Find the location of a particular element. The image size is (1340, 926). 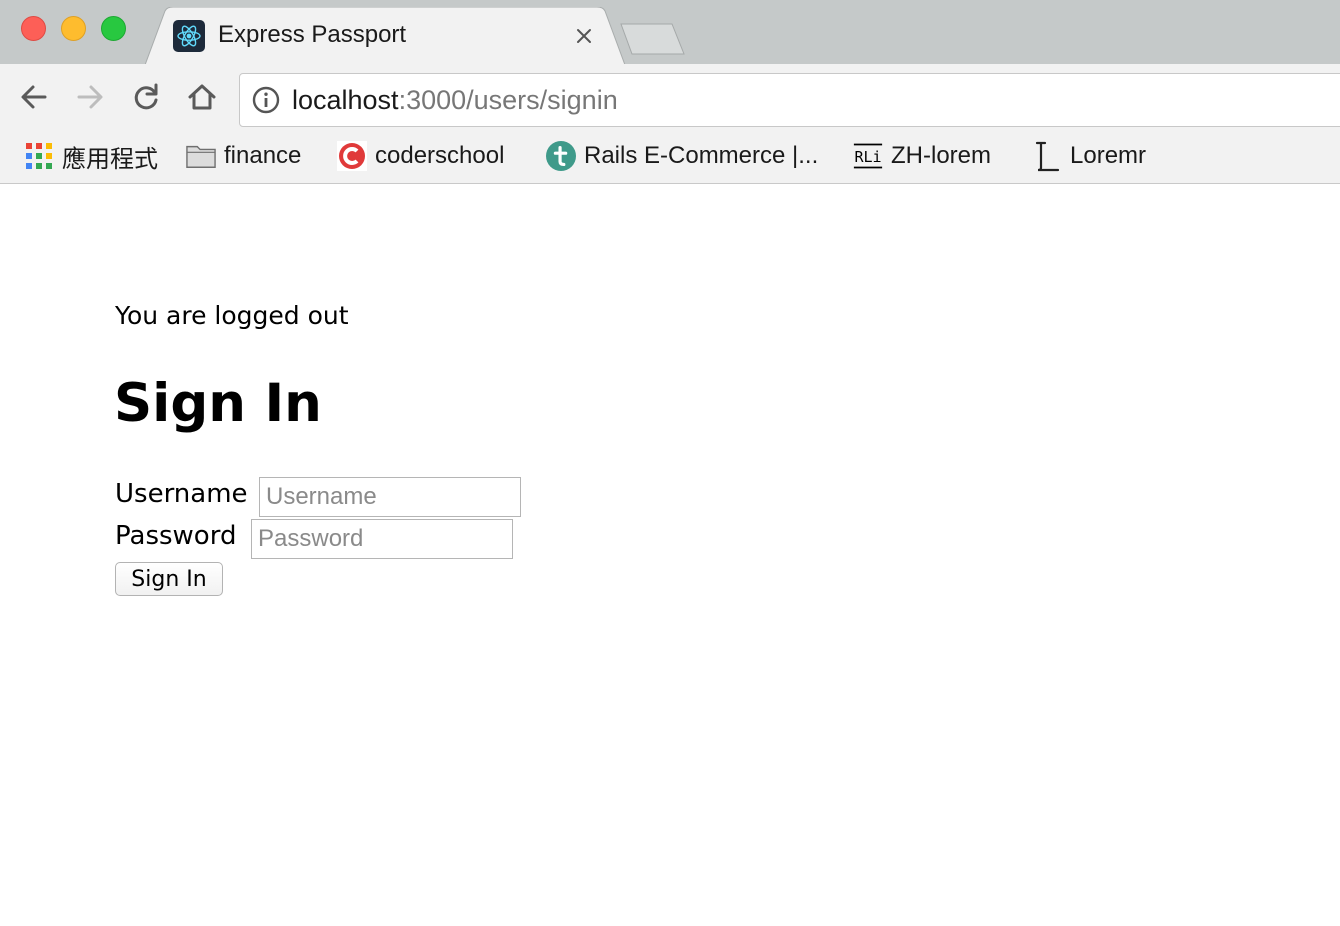

react-atom-icon is located at coordinates (189, 36).